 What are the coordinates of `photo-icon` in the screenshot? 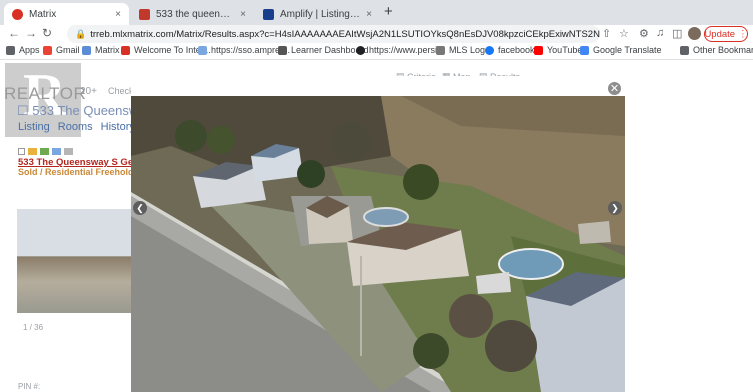 It's located at (32, 151).